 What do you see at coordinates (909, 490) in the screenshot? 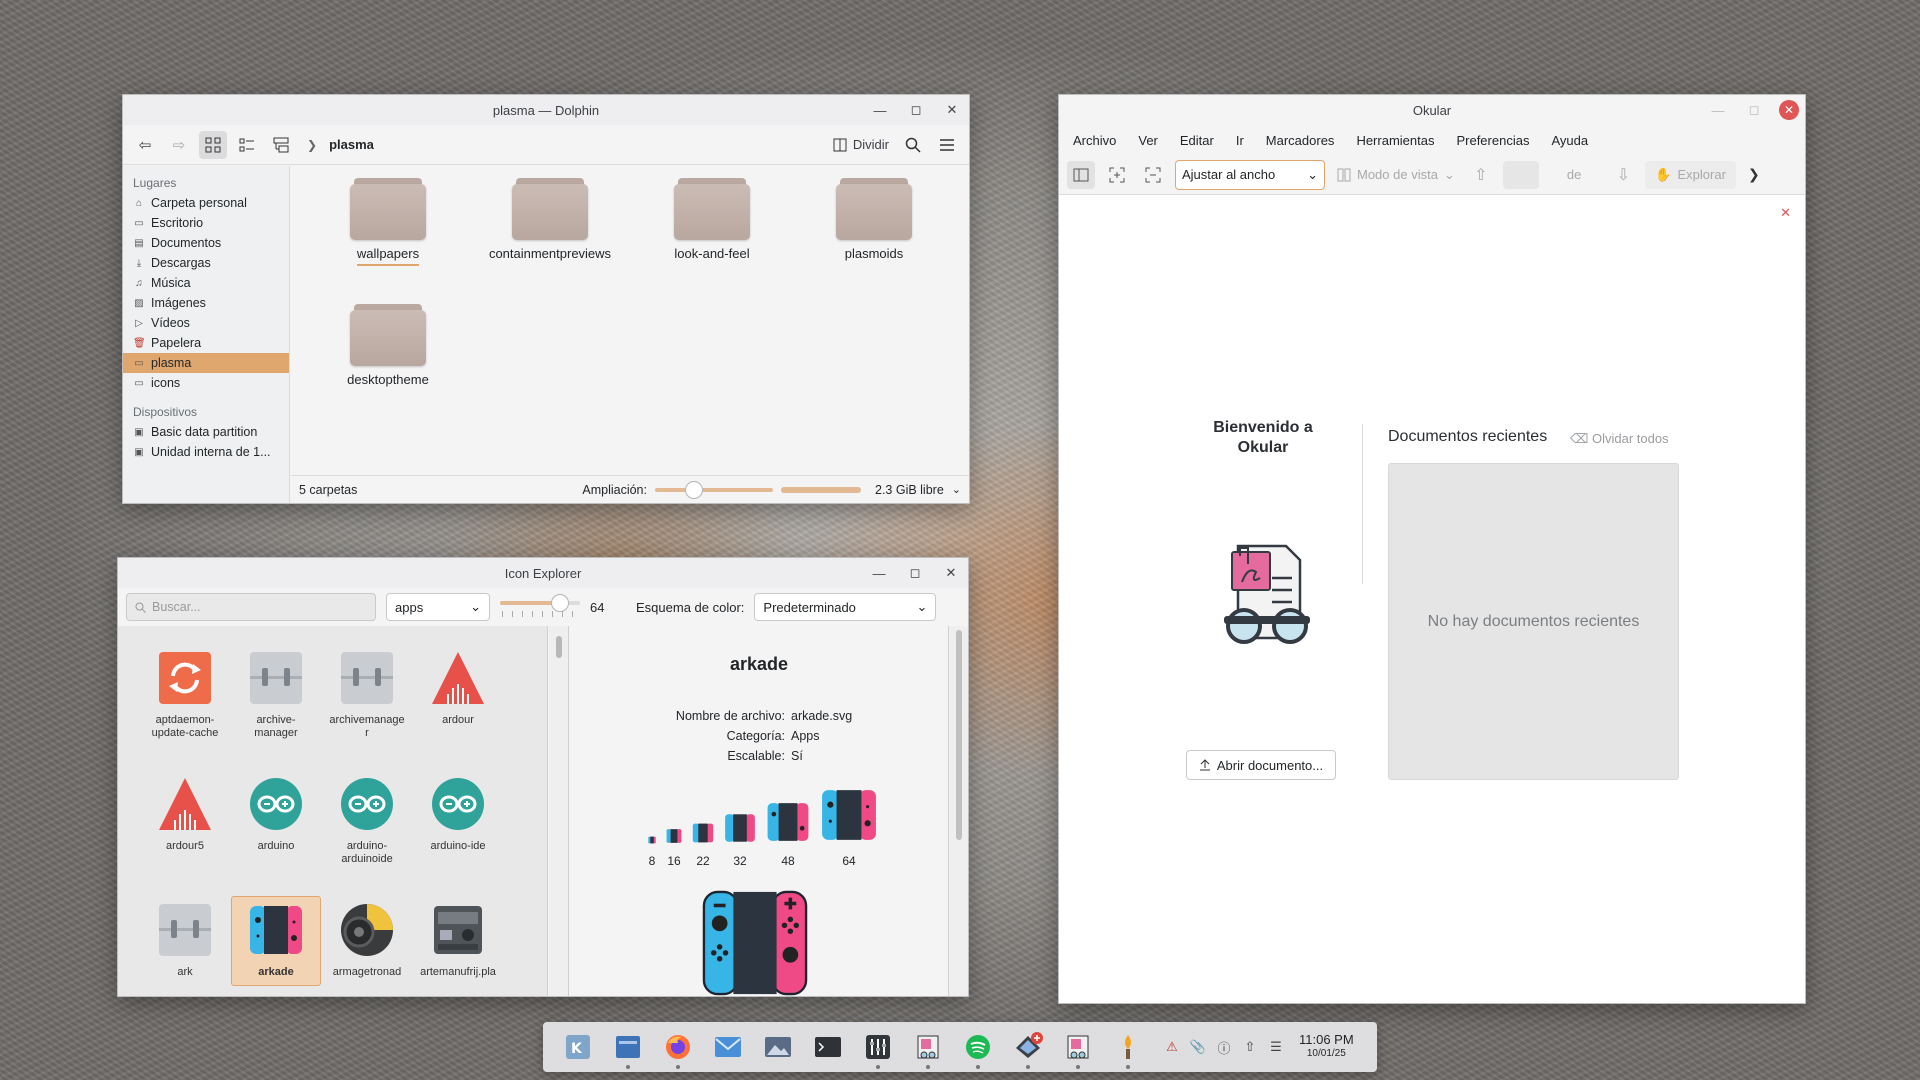
I see `free-space-label: 2.3 GiB libre` at bounding box center [909, 490].